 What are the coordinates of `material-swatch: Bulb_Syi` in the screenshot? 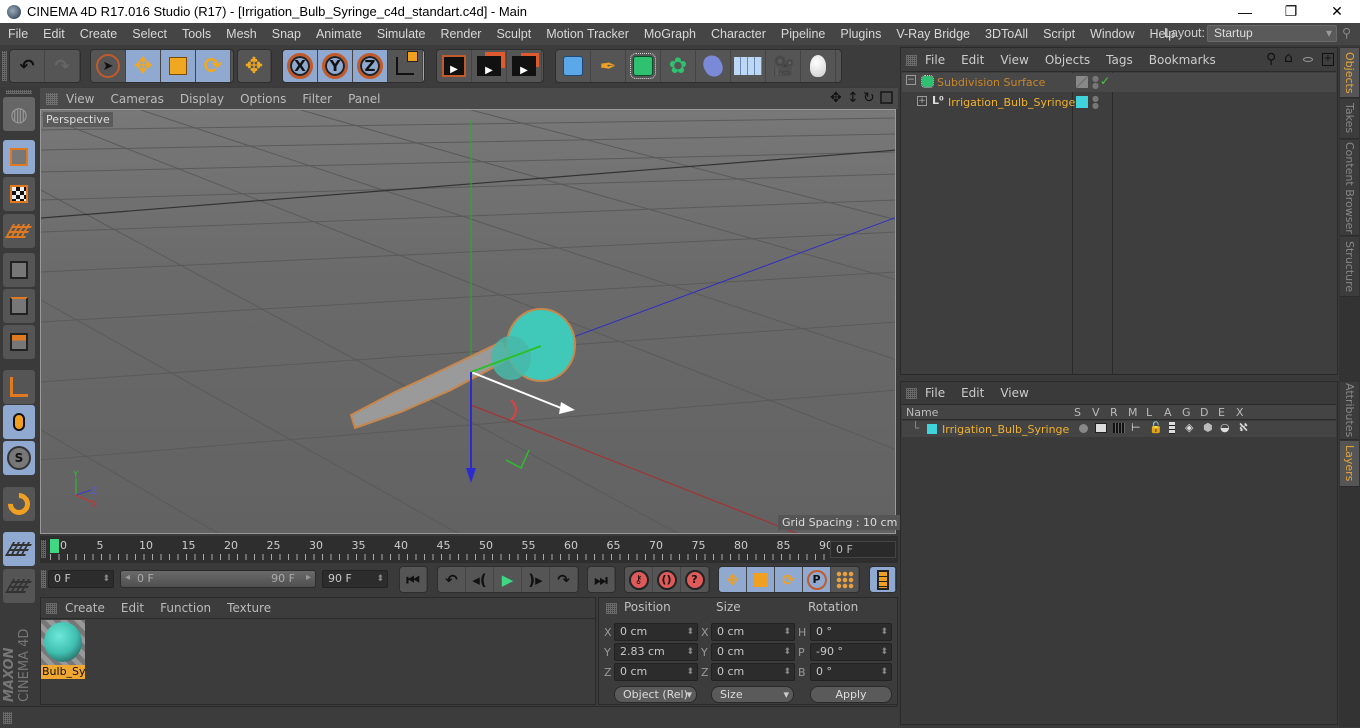 It's located at (63, 650).